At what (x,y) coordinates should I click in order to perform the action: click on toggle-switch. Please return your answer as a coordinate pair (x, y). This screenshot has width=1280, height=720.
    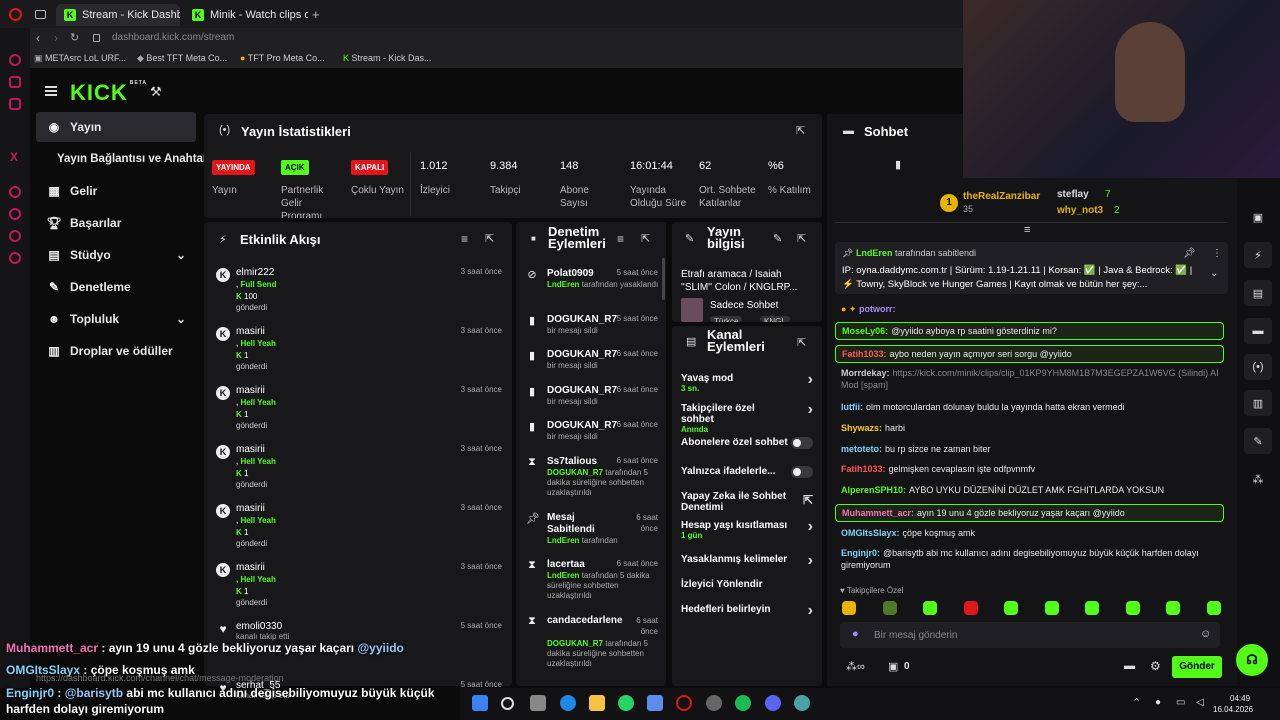
    Looking at the image, I should click on (802, 472).